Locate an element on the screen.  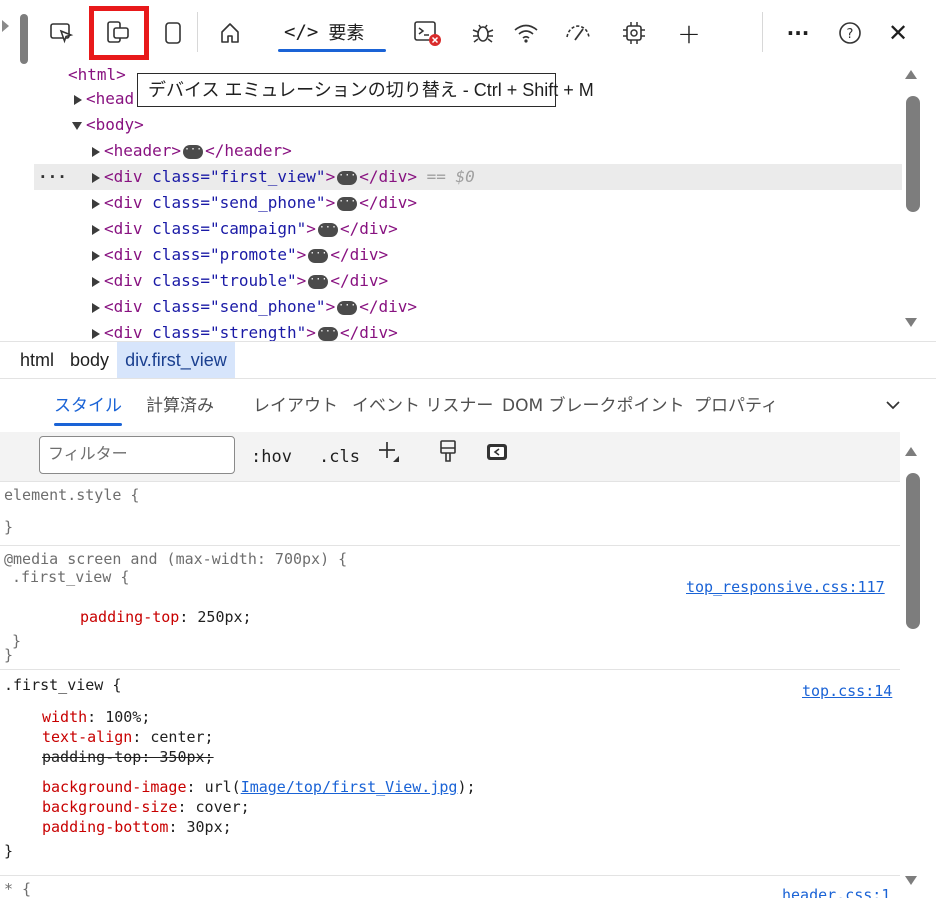
close-icon: ✕ is located at coordinates (898, 33).